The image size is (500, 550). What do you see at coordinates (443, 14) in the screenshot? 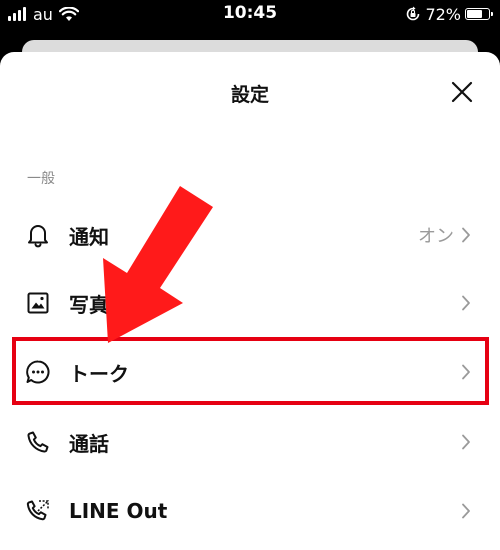
I see `battery-percent: 72%` at bounding box center [443, 14].